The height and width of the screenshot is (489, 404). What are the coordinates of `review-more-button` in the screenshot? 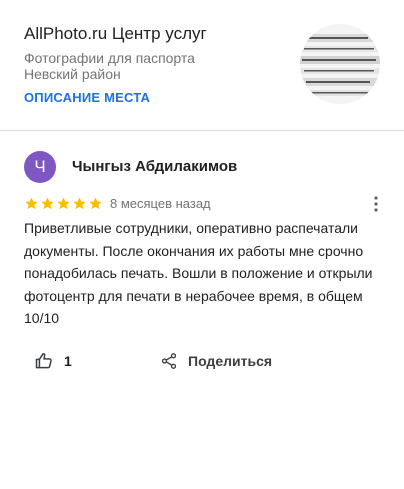 It's located at (376, 204).